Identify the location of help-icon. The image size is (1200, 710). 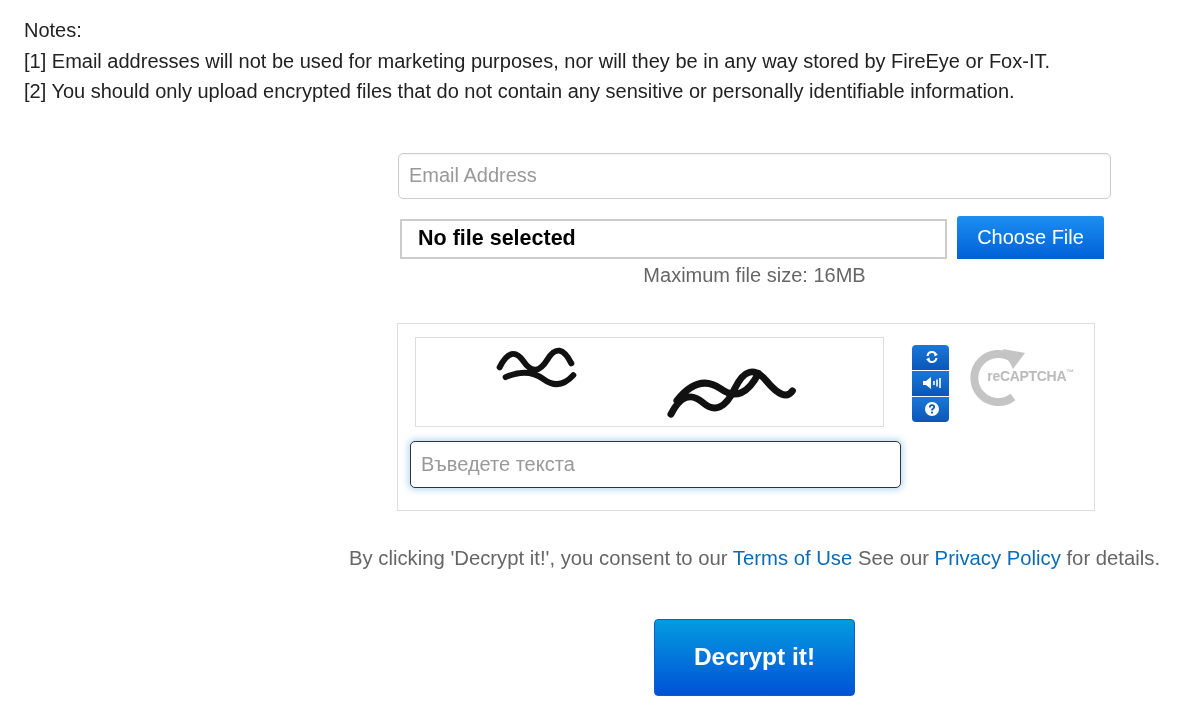
(931, 409).